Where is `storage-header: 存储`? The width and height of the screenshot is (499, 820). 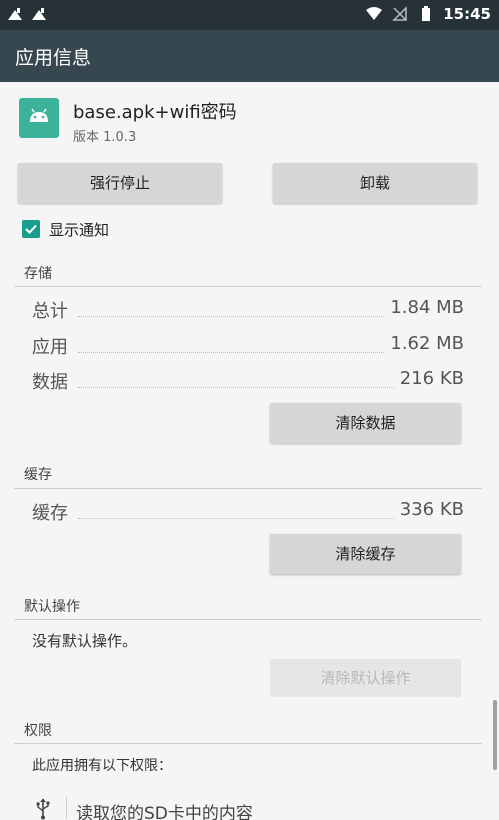 storage-header: 存储 is located at coordinates (38, 274).